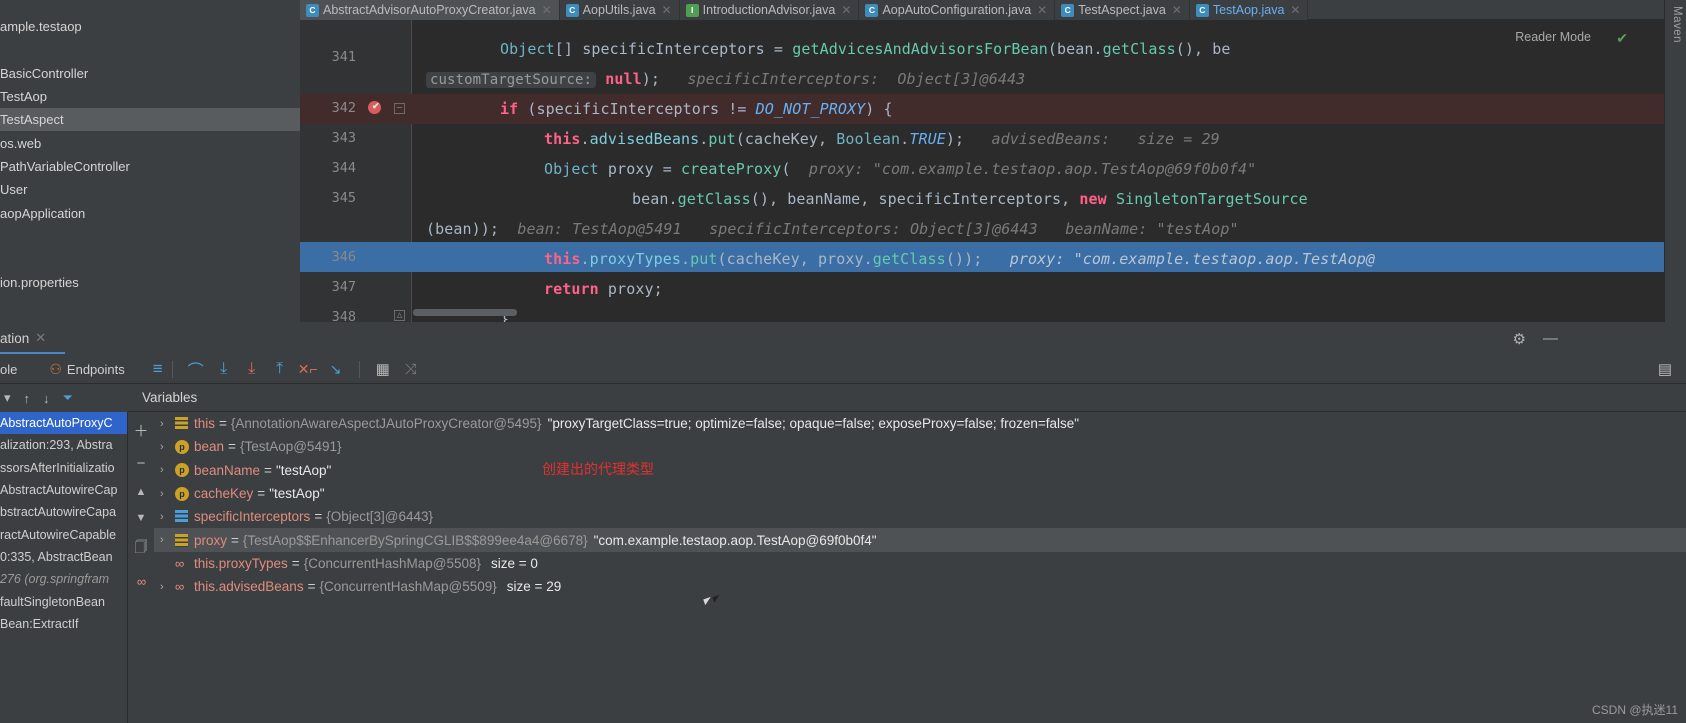  What do you see at coordinates (297, 494) in the screenshot?
I see `variable-string-value: "testAop"` at bounding box center [297, 494].